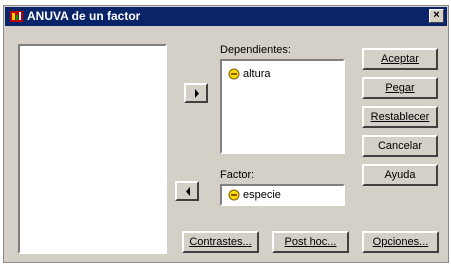 The height and width of the screenshot is (266, 451). I want to click on arrow-left-icon, so click(188, 191).